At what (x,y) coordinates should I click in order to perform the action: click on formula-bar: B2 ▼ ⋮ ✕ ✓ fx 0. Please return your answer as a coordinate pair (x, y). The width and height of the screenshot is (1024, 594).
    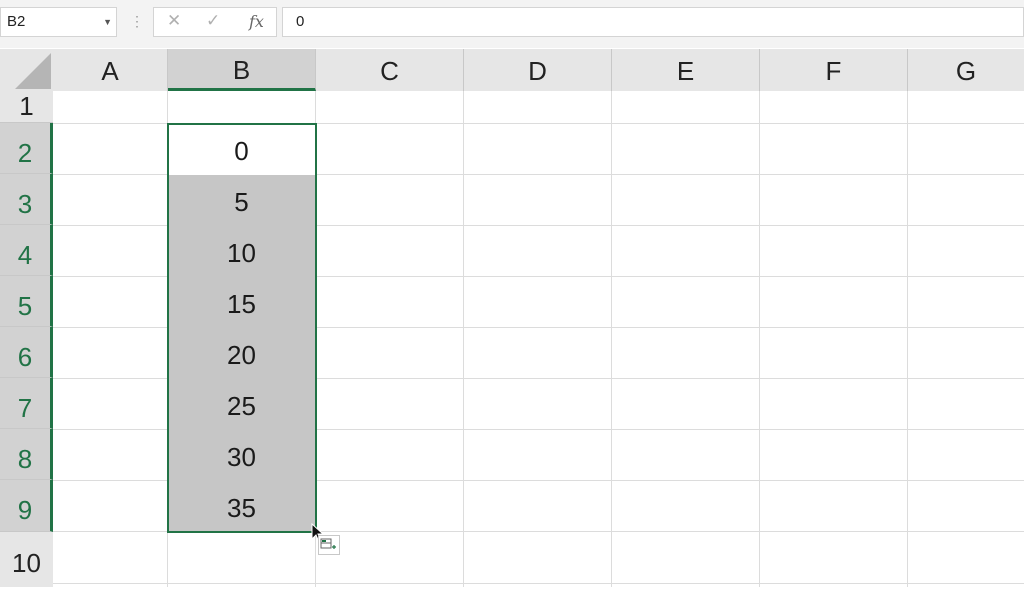
    Looking at the image, I should click on (512, 24).